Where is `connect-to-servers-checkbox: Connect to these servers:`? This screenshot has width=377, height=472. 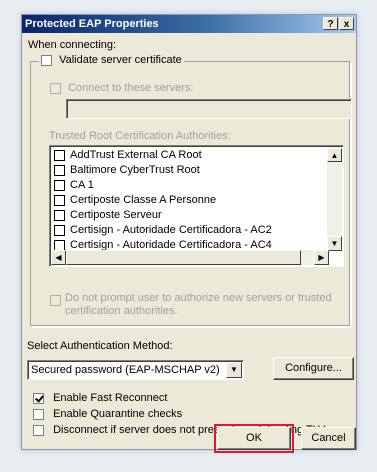
connect-to-servers-checkbox: Connect to these servers: is located at coordinates (121, 88).